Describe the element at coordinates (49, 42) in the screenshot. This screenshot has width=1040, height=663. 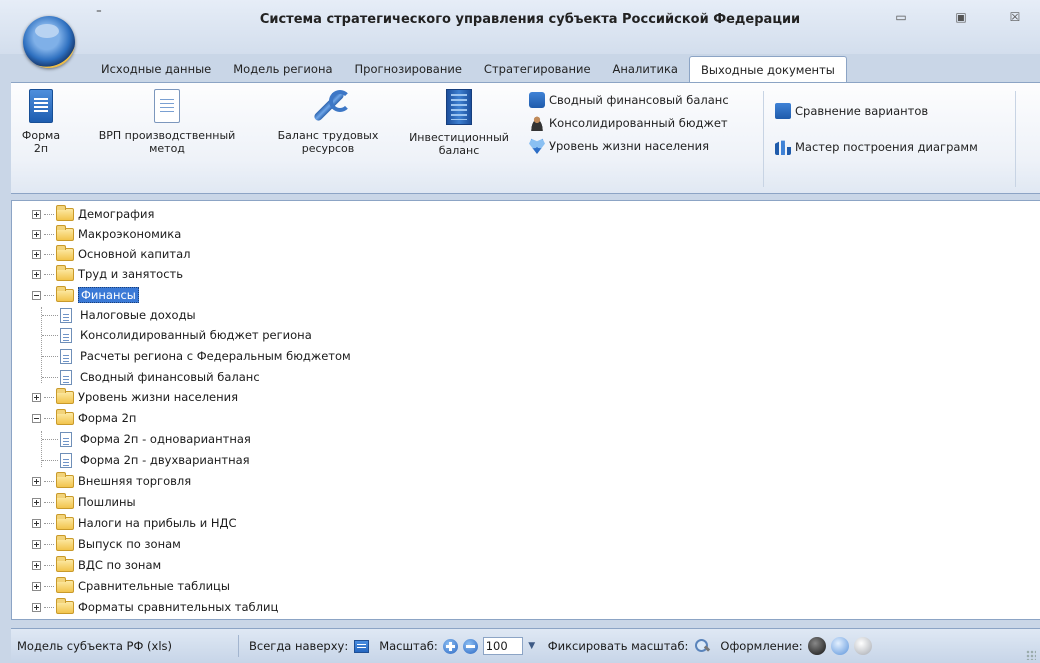
I see `application-orb-button` at that location.